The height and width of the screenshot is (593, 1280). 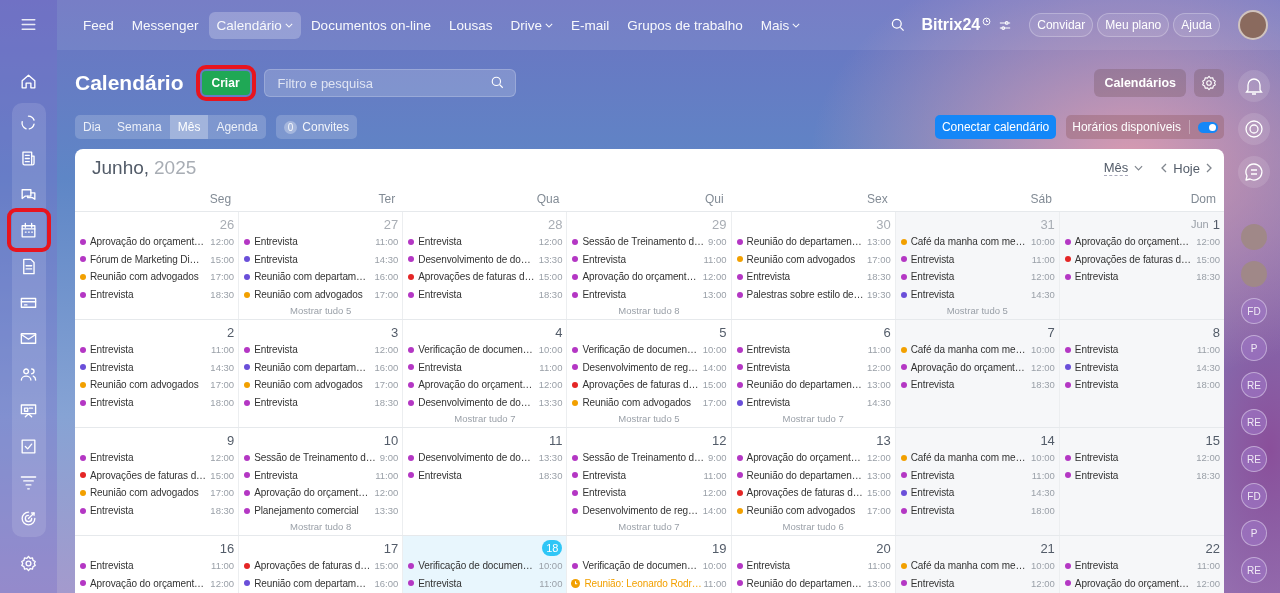 What do you see at coordinates (1141, 385) in the screenshot?
I see `calendar-event: Entrevista 18:00` at bounding box center [1141, 385].